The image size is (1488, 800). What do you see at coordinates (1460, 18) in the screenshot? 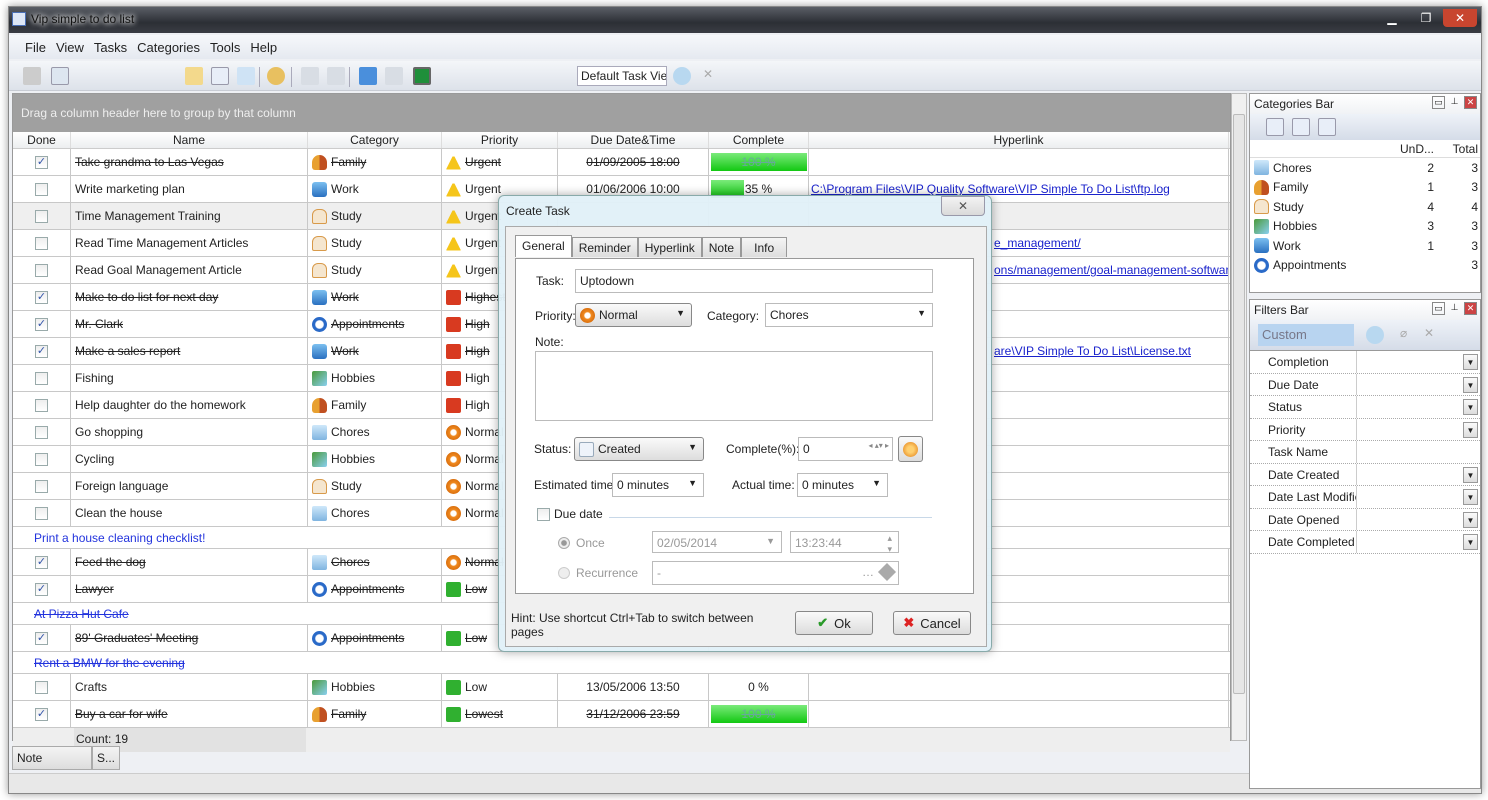
I see `close-button: ✕` at bounding box center [1460, 18].